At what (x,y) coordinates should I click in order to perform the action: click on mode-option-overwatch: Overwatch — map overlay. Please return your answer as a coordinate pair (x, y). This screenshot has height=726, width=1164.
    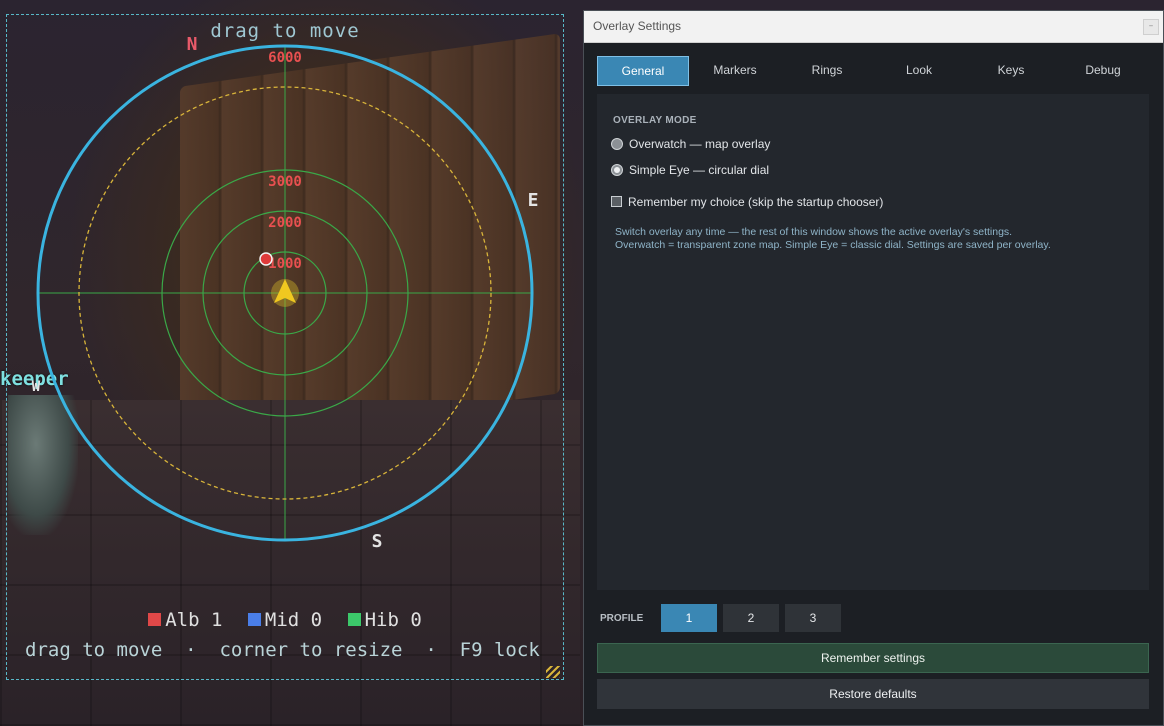
    Looking at the image, I should click on (690, 144).